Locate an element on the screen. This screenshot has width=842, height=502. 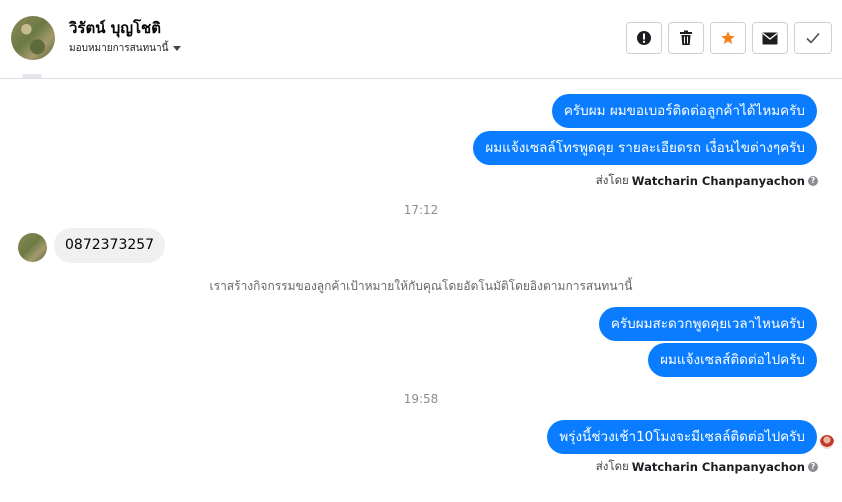
header-actions is located at coordinates (729, 38).